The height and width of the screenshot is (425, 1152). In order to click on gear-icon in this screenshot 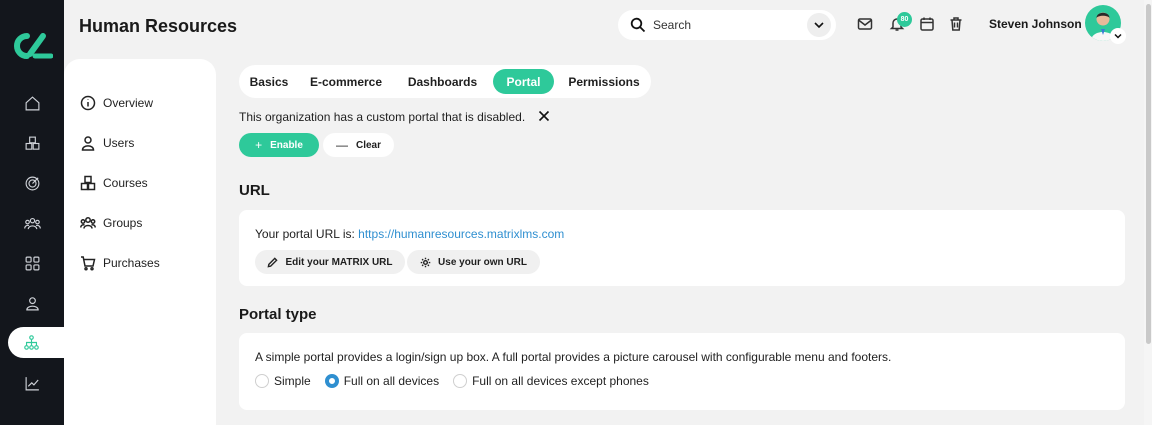, I will do `click(425, 262)`.